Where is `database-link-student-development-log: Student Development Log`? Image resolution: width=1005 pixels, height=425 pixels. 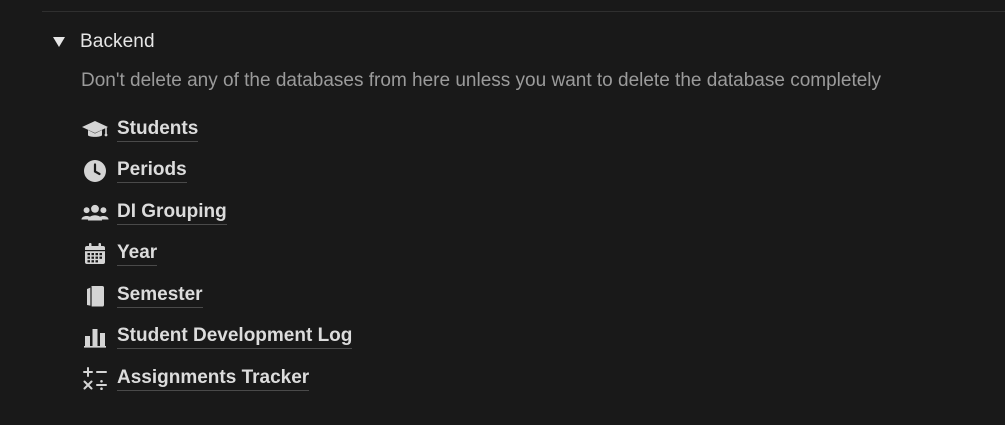 database-link-student-development-log: Student Development Log is located at coordinates (217, 338).